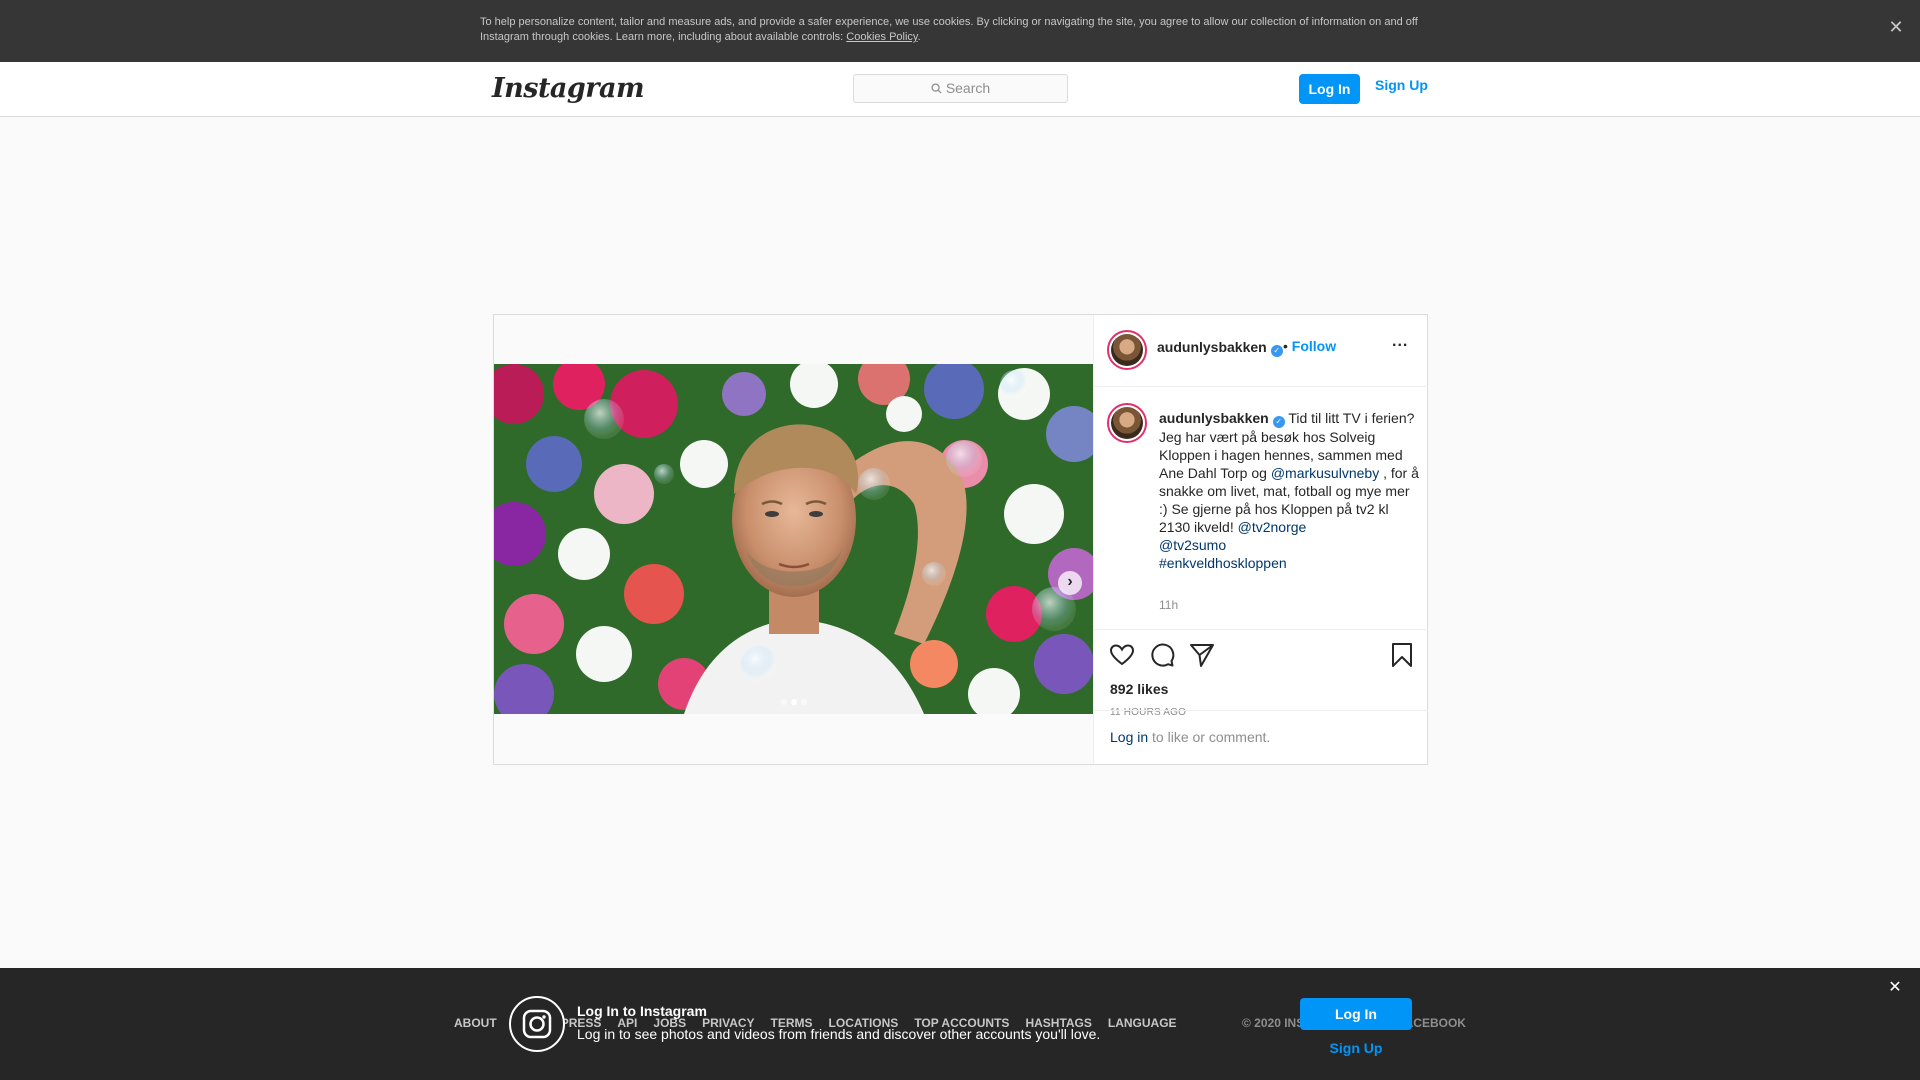 This screenshot has width=1920, height=1080. What do you see at coordinates (1202, 655) in the screenshot?
I see `share-icon` at bounding box center [1202, 655].